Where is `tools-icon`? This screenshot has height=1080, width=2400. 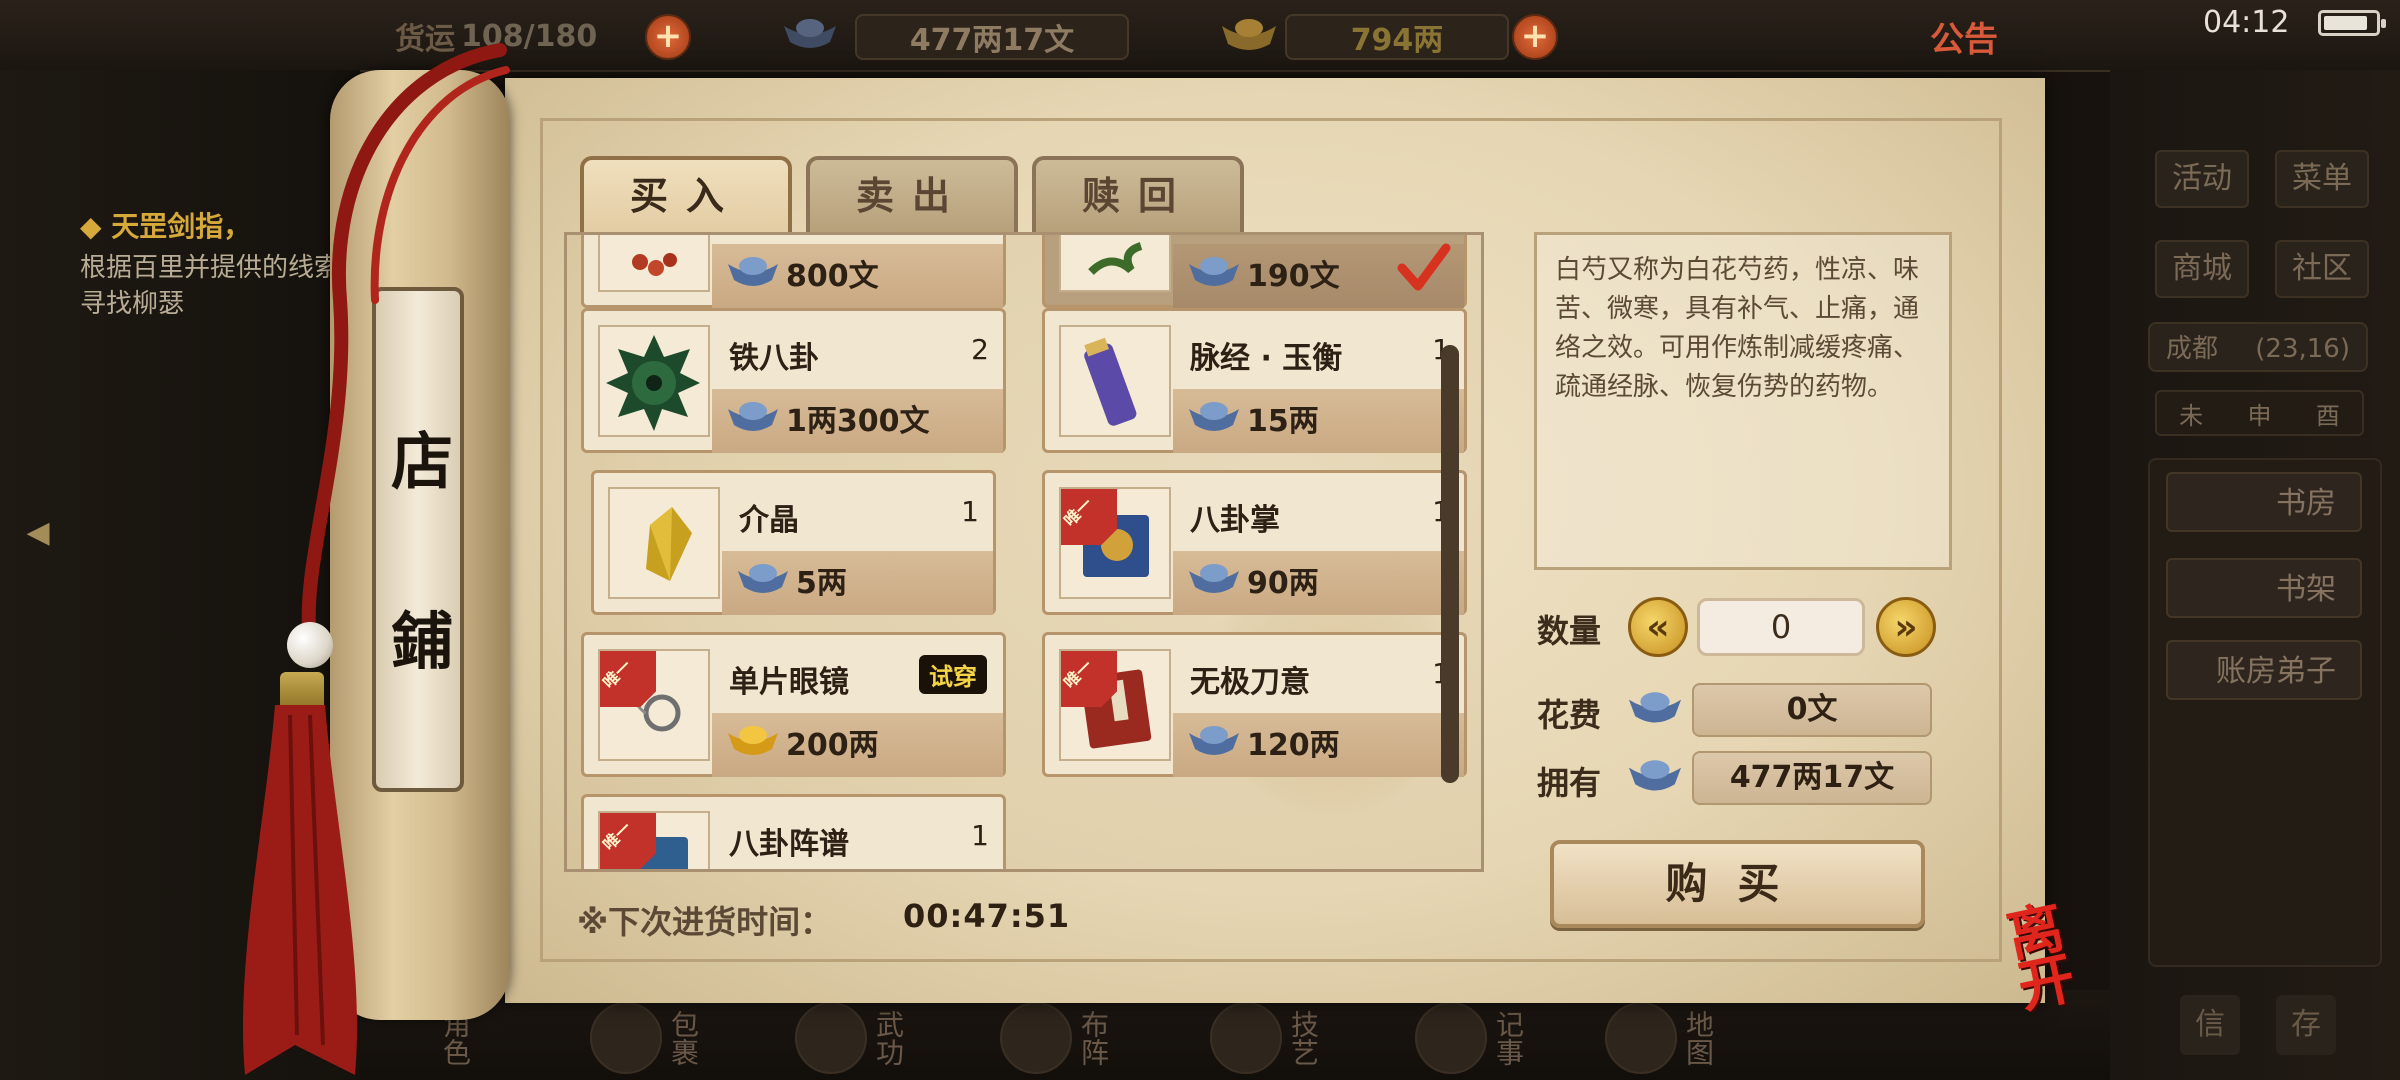
tools-icon is located at coordinates (1246, 1037).